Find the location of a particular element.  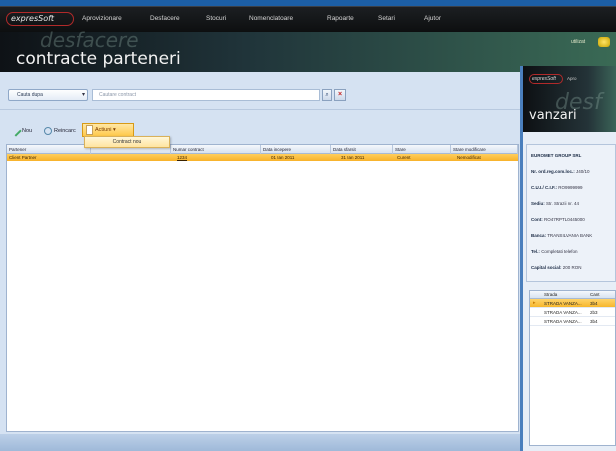

actions-label: Actiuni is located at coordinates (103, 130).